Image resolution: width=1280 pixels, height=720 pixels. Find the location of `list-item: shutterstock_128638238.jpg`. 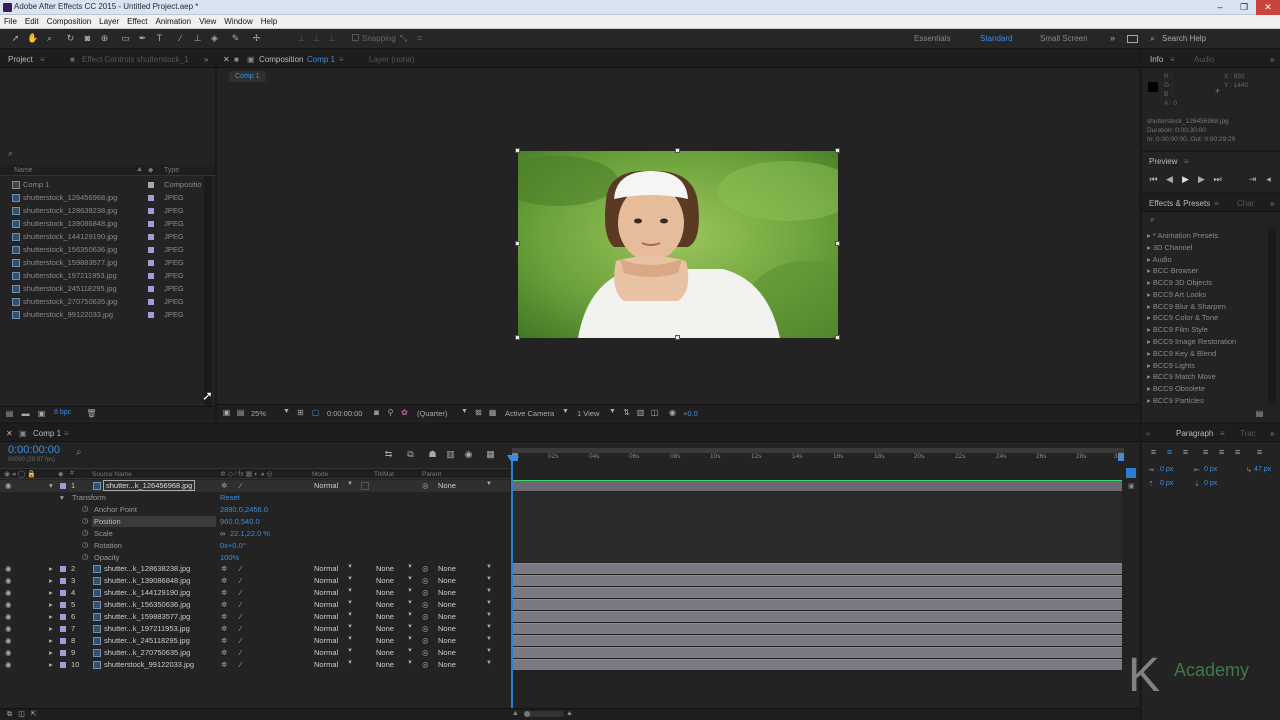

list-item: shutterstock_128638238.jpg is located at coordinates (64, 212).